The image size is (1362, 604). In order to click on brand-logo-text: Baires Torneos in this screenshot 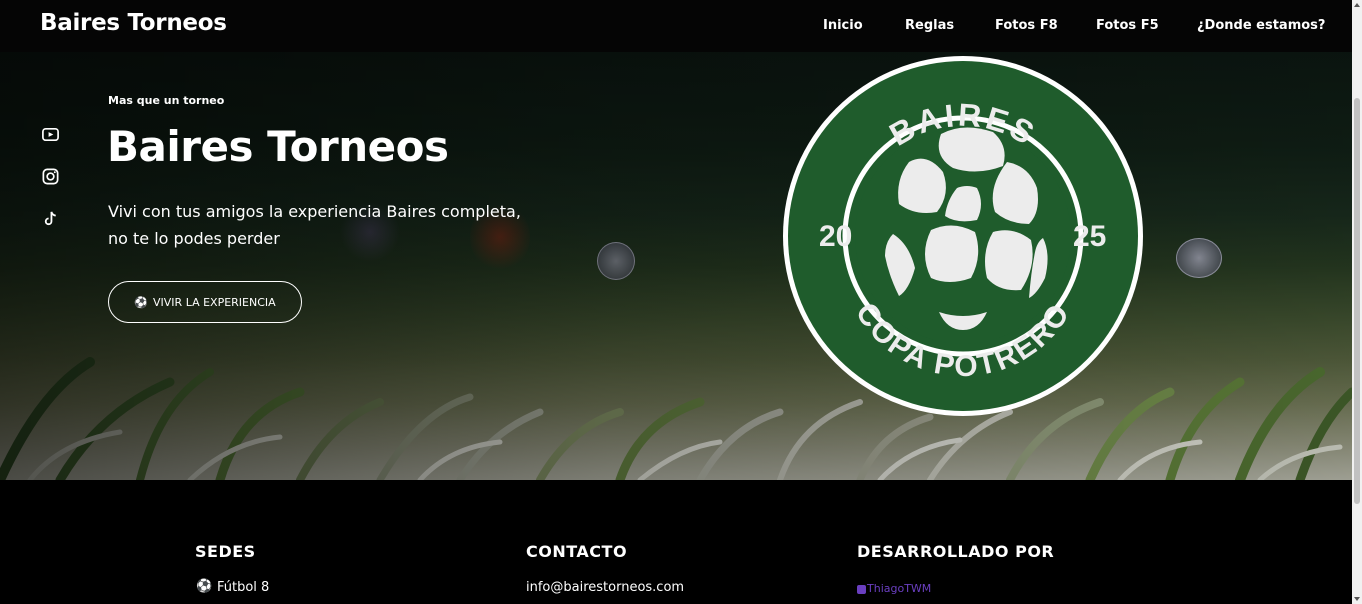, I will do `click(133, 23)`.